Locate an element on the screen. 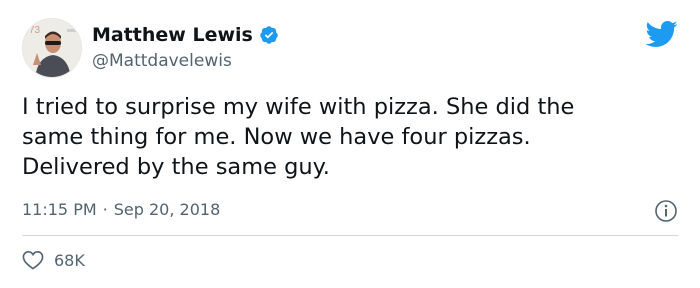 This screenshot has width=700, height=288. name-row: Matthew Lewis is located at coordinates (185, 35).